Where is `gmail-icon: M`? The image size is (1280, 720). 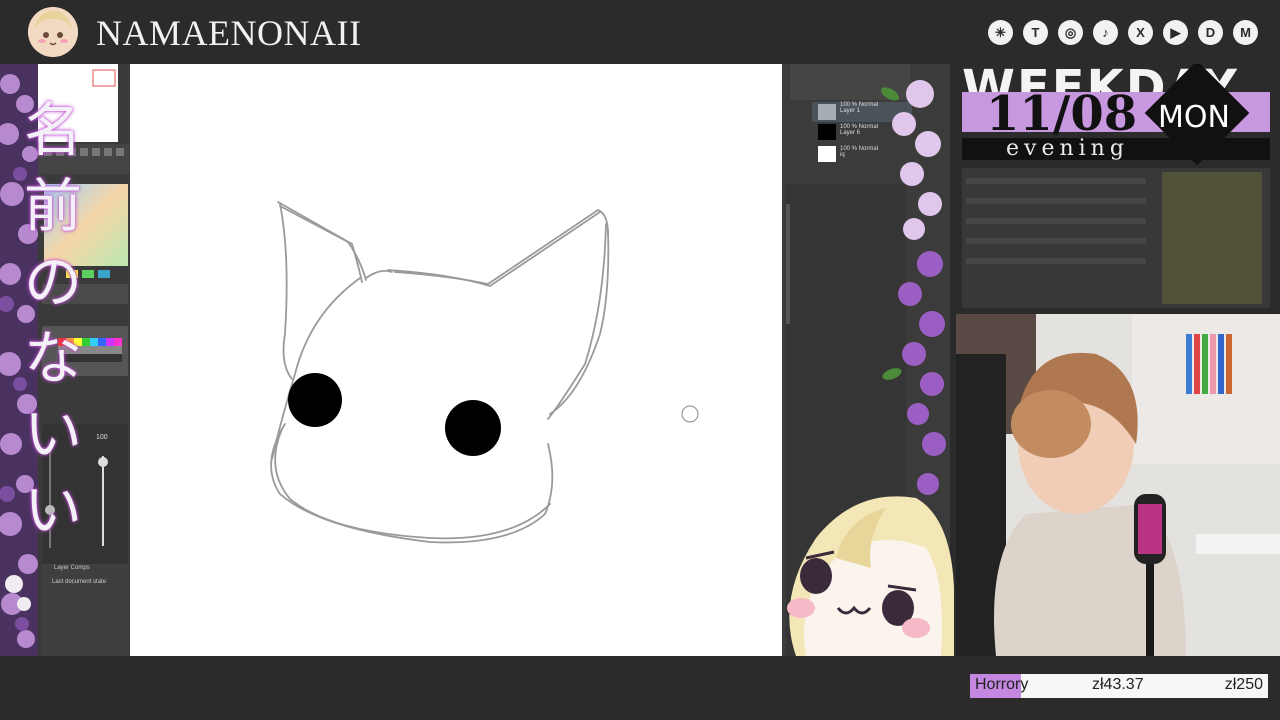
gmail-icon: M is located at coordinates (1245, 32).